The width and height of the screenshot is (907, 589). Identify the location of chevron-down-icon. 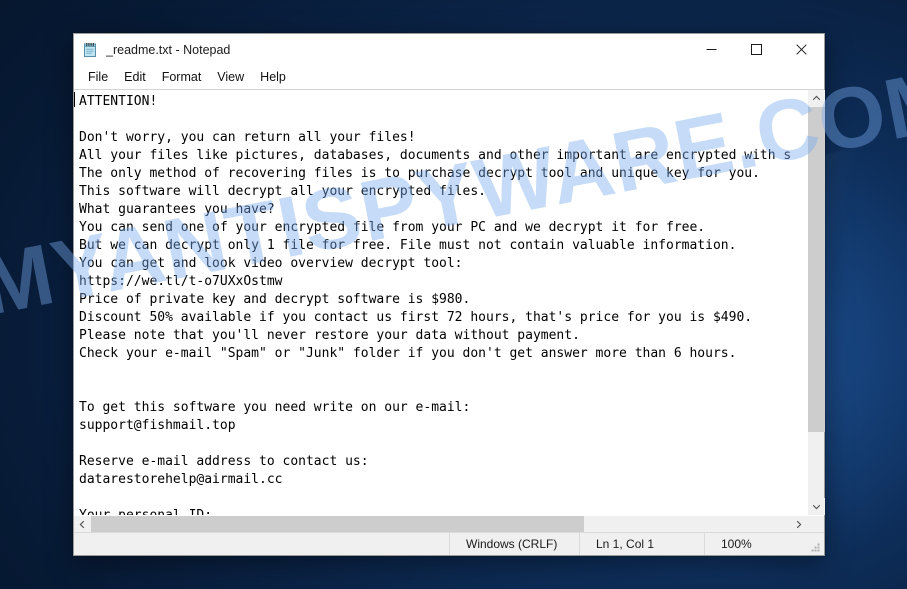
(816, 507).